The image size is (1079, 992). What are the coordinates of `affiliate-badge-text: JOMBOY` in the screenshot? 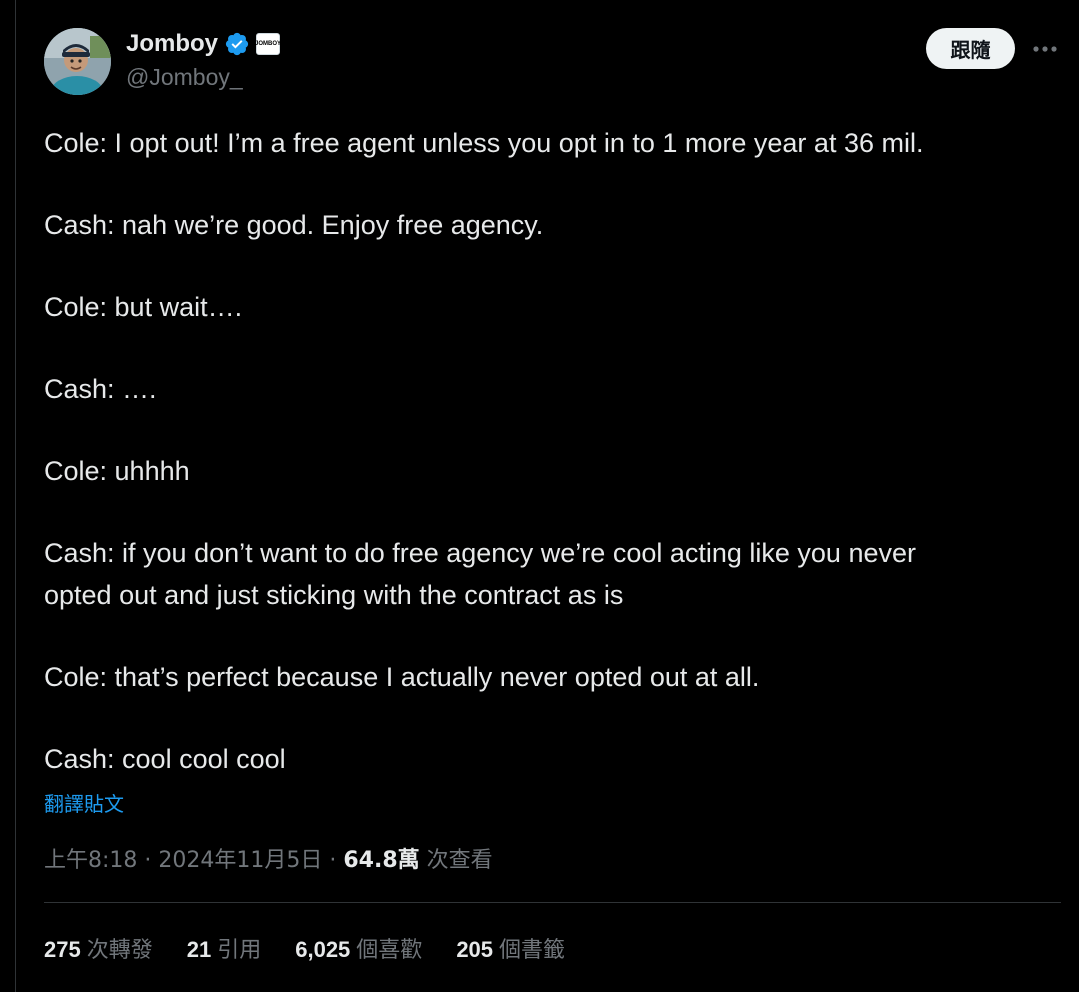 It's located at (268, 44).